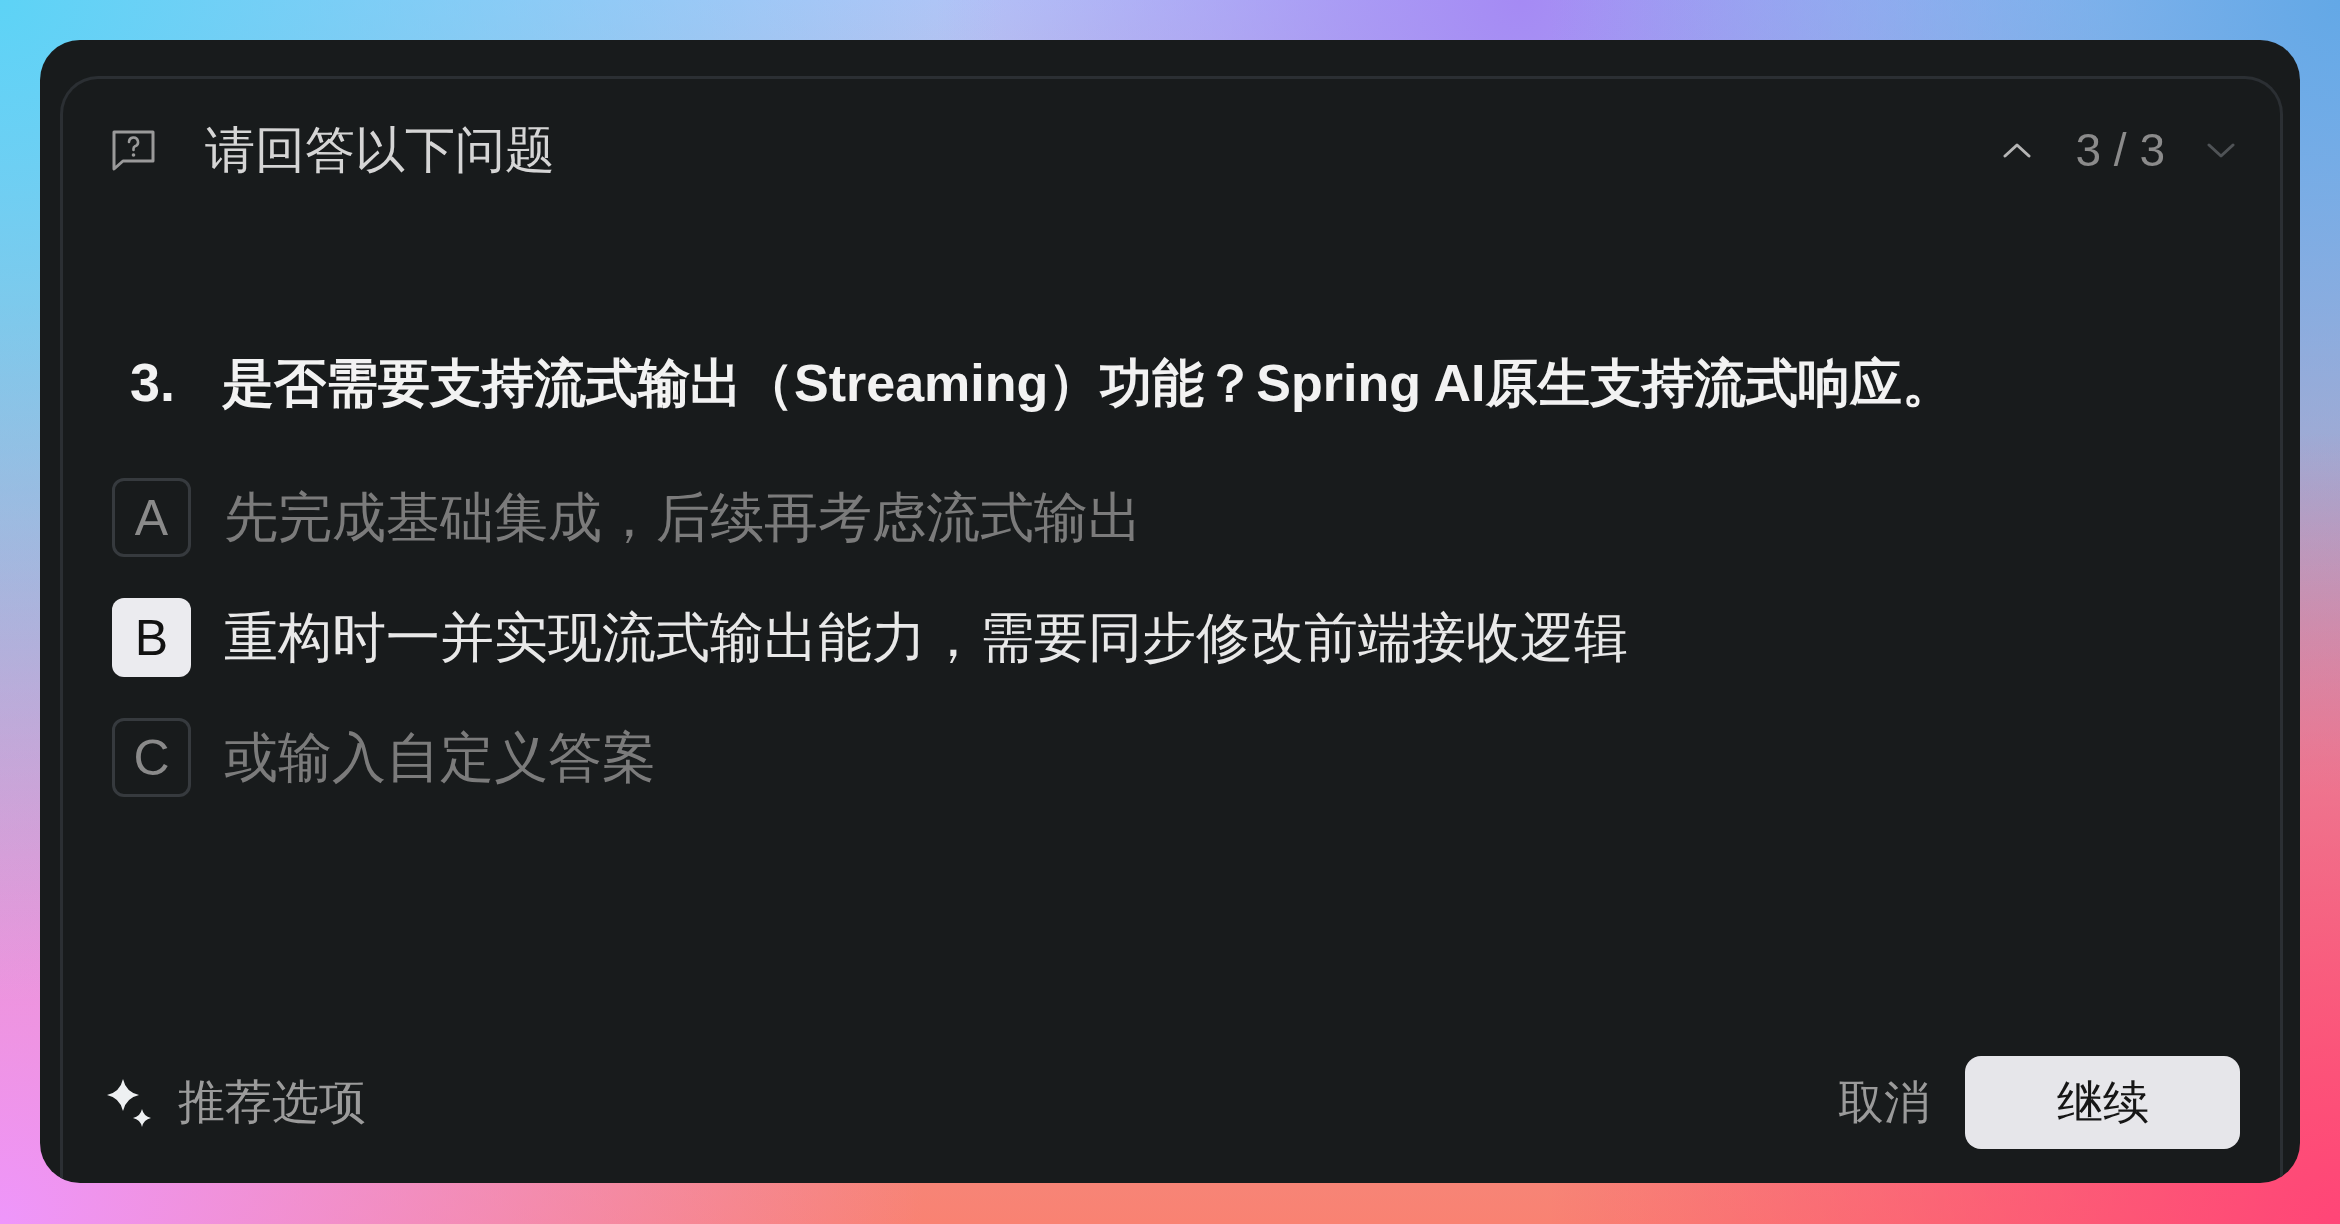  Describe the element at coordinates (236, 1102) in the screenshot. I see `recommend-button: 推荐选项` at that location.